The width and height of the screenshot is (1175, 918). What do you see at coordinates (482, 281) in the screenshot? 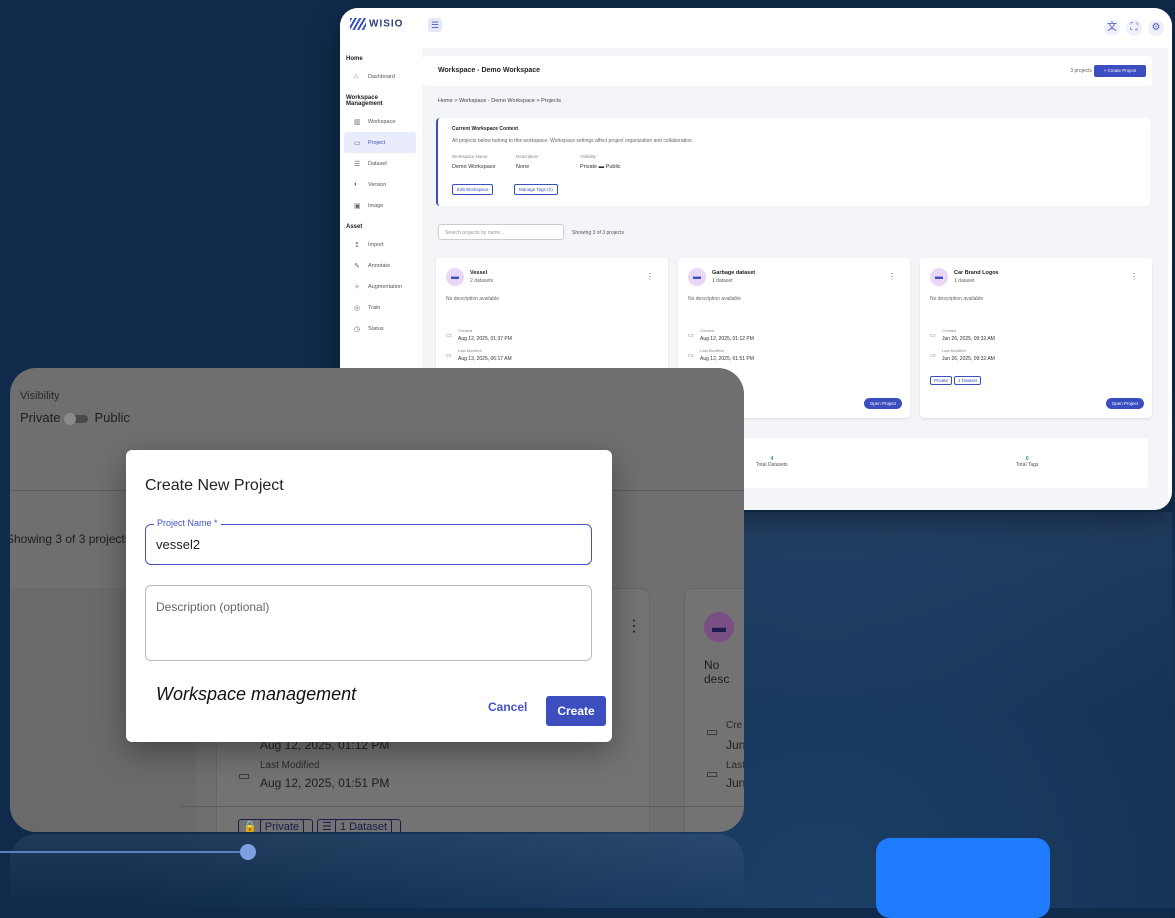
I see `project-dataset-count: 2 datasets` at bounding box center [482, 281].